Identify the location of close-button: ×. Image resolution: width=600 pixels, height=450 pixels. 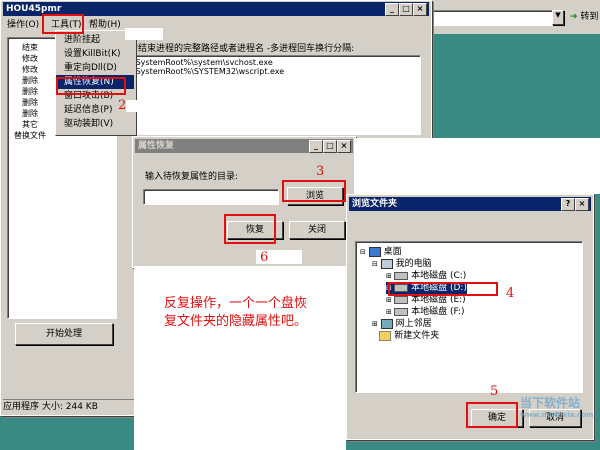
(420, 9).